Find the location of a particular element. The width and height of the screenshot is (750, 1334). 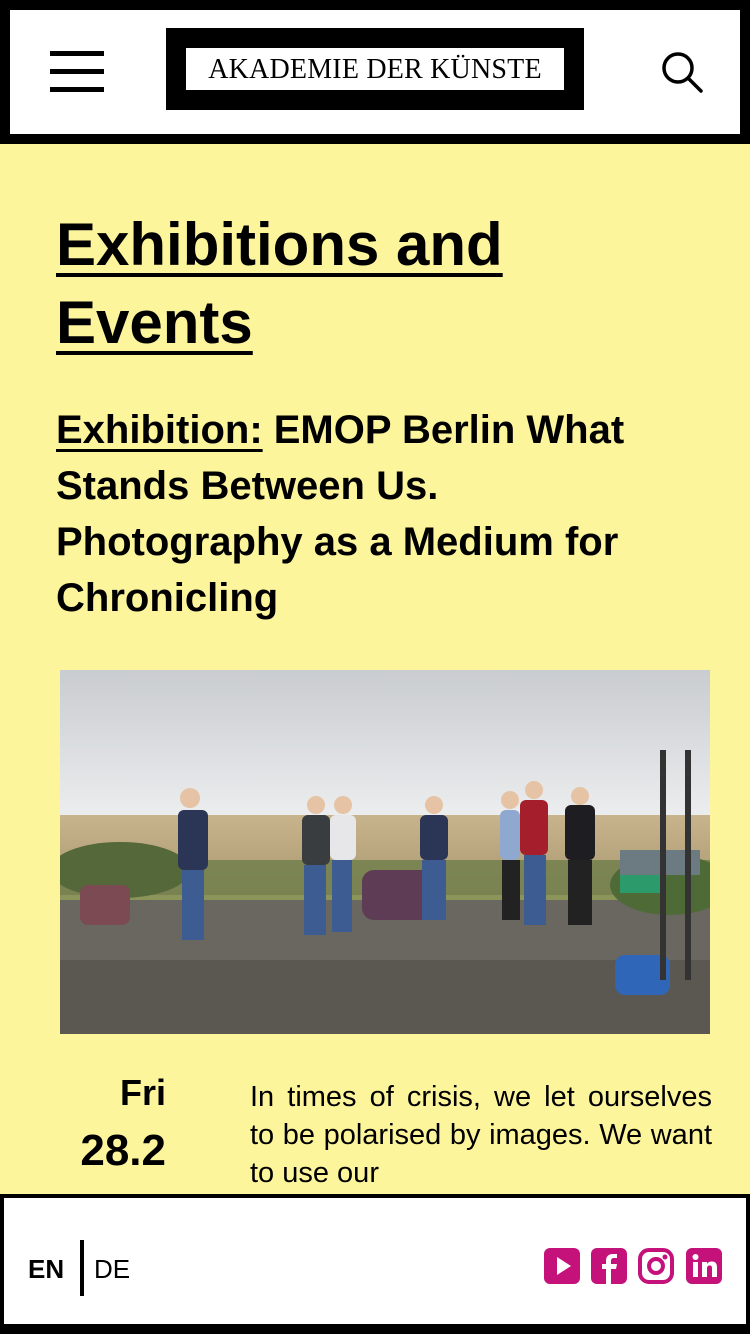

footer-bar: EN DE is located at coordinates (375, 1261).